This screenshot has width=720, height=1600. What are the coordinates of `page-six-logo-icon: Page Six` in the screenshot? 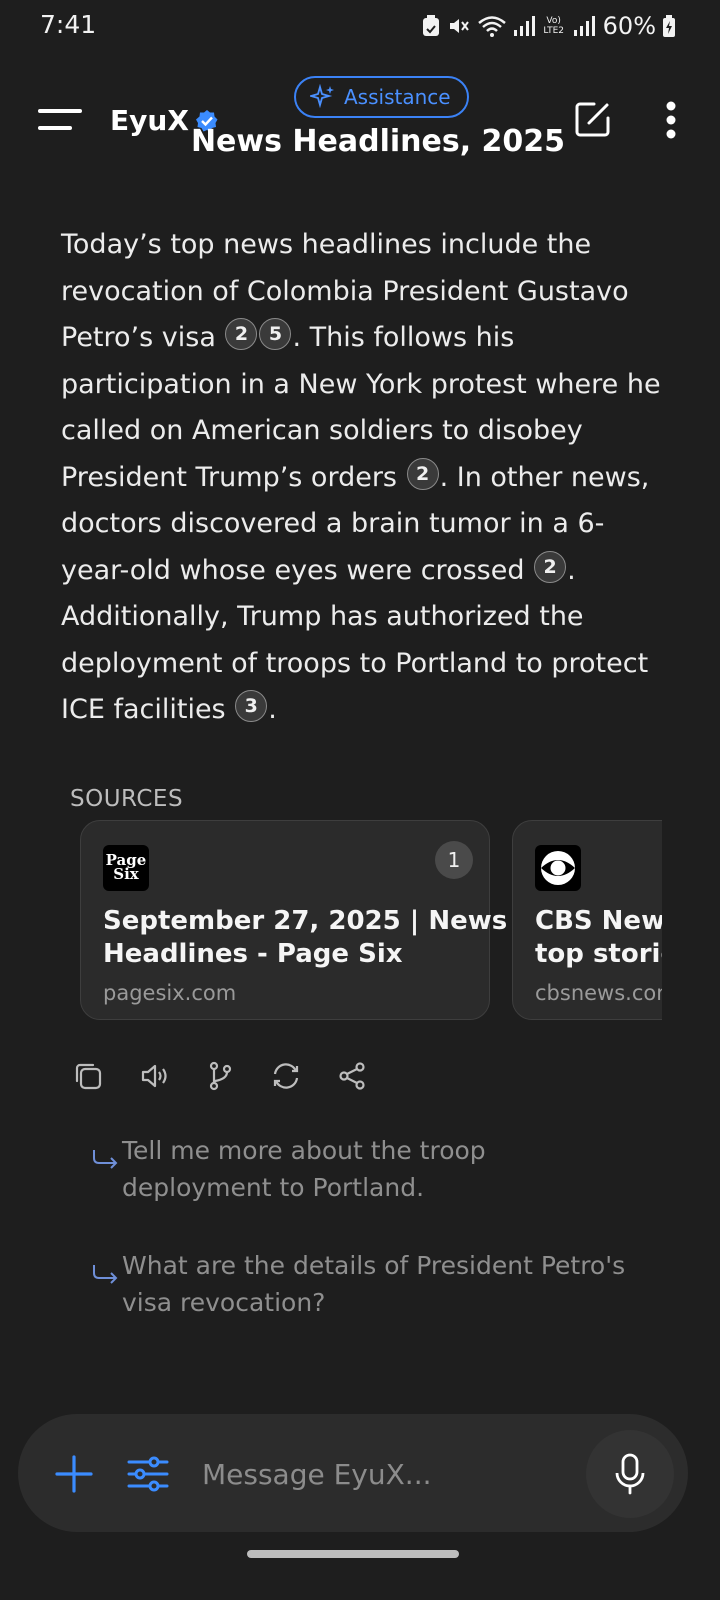 It's located at (126, 868).